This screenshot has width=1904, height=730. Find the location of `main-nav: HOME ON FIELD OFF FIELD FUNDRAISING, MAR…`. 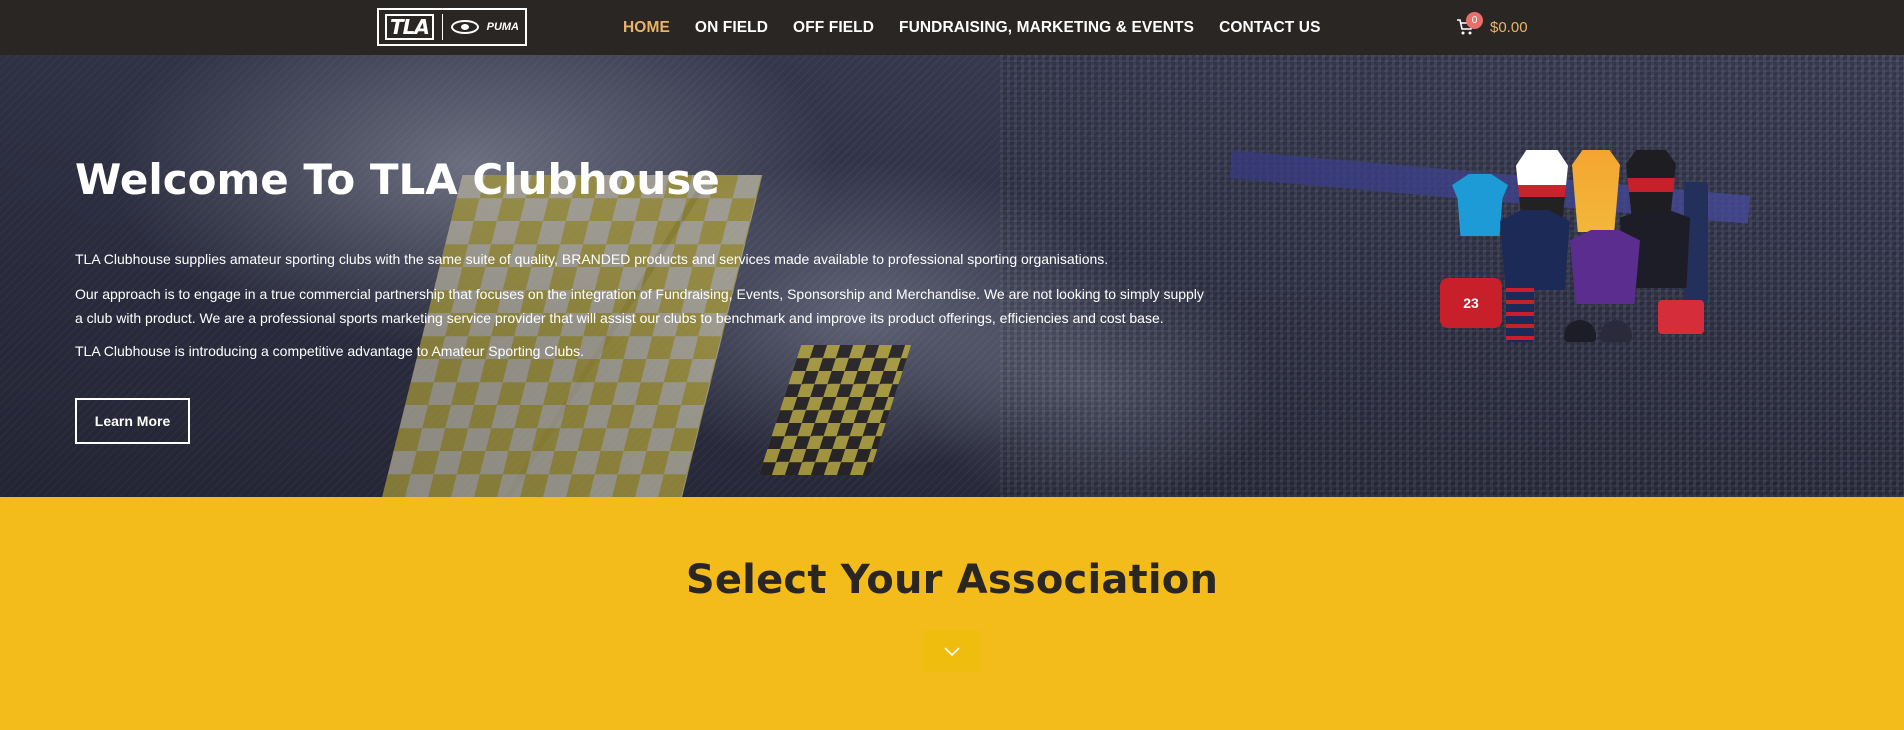

main-nav: HOME ON FIELD OFF FIELD FUNDRAISING, MAR… is located at coordinates (972, 27).